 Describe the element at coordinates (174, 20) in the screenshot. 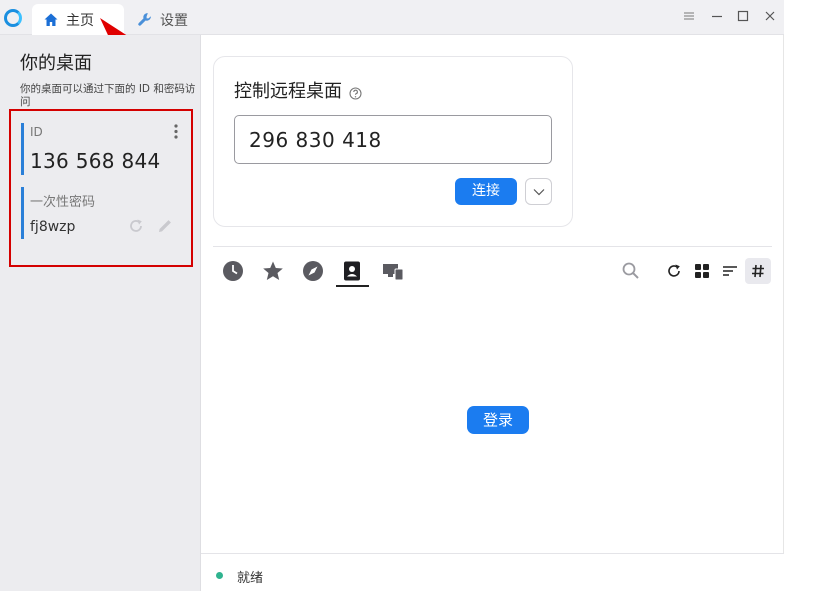

I see `tab-settings-label: 设置` at that location.